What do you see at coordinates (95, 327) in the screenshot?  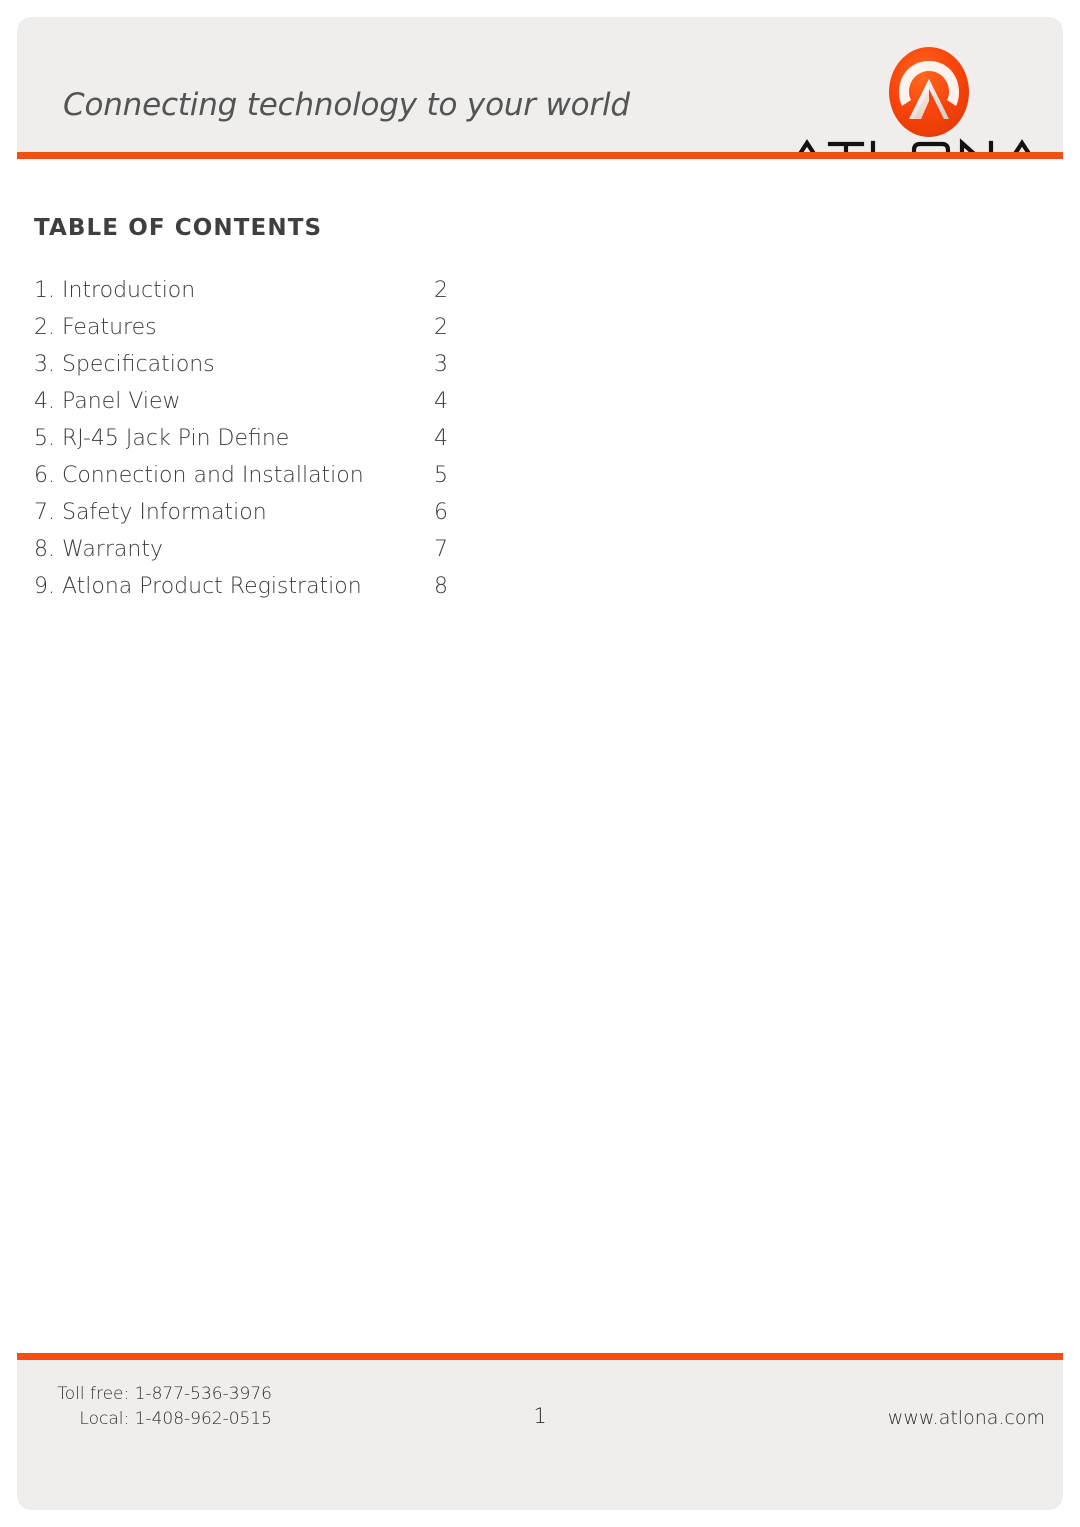 I see `toc-entry-label: 2. Features` at bounding box center [95, 327].